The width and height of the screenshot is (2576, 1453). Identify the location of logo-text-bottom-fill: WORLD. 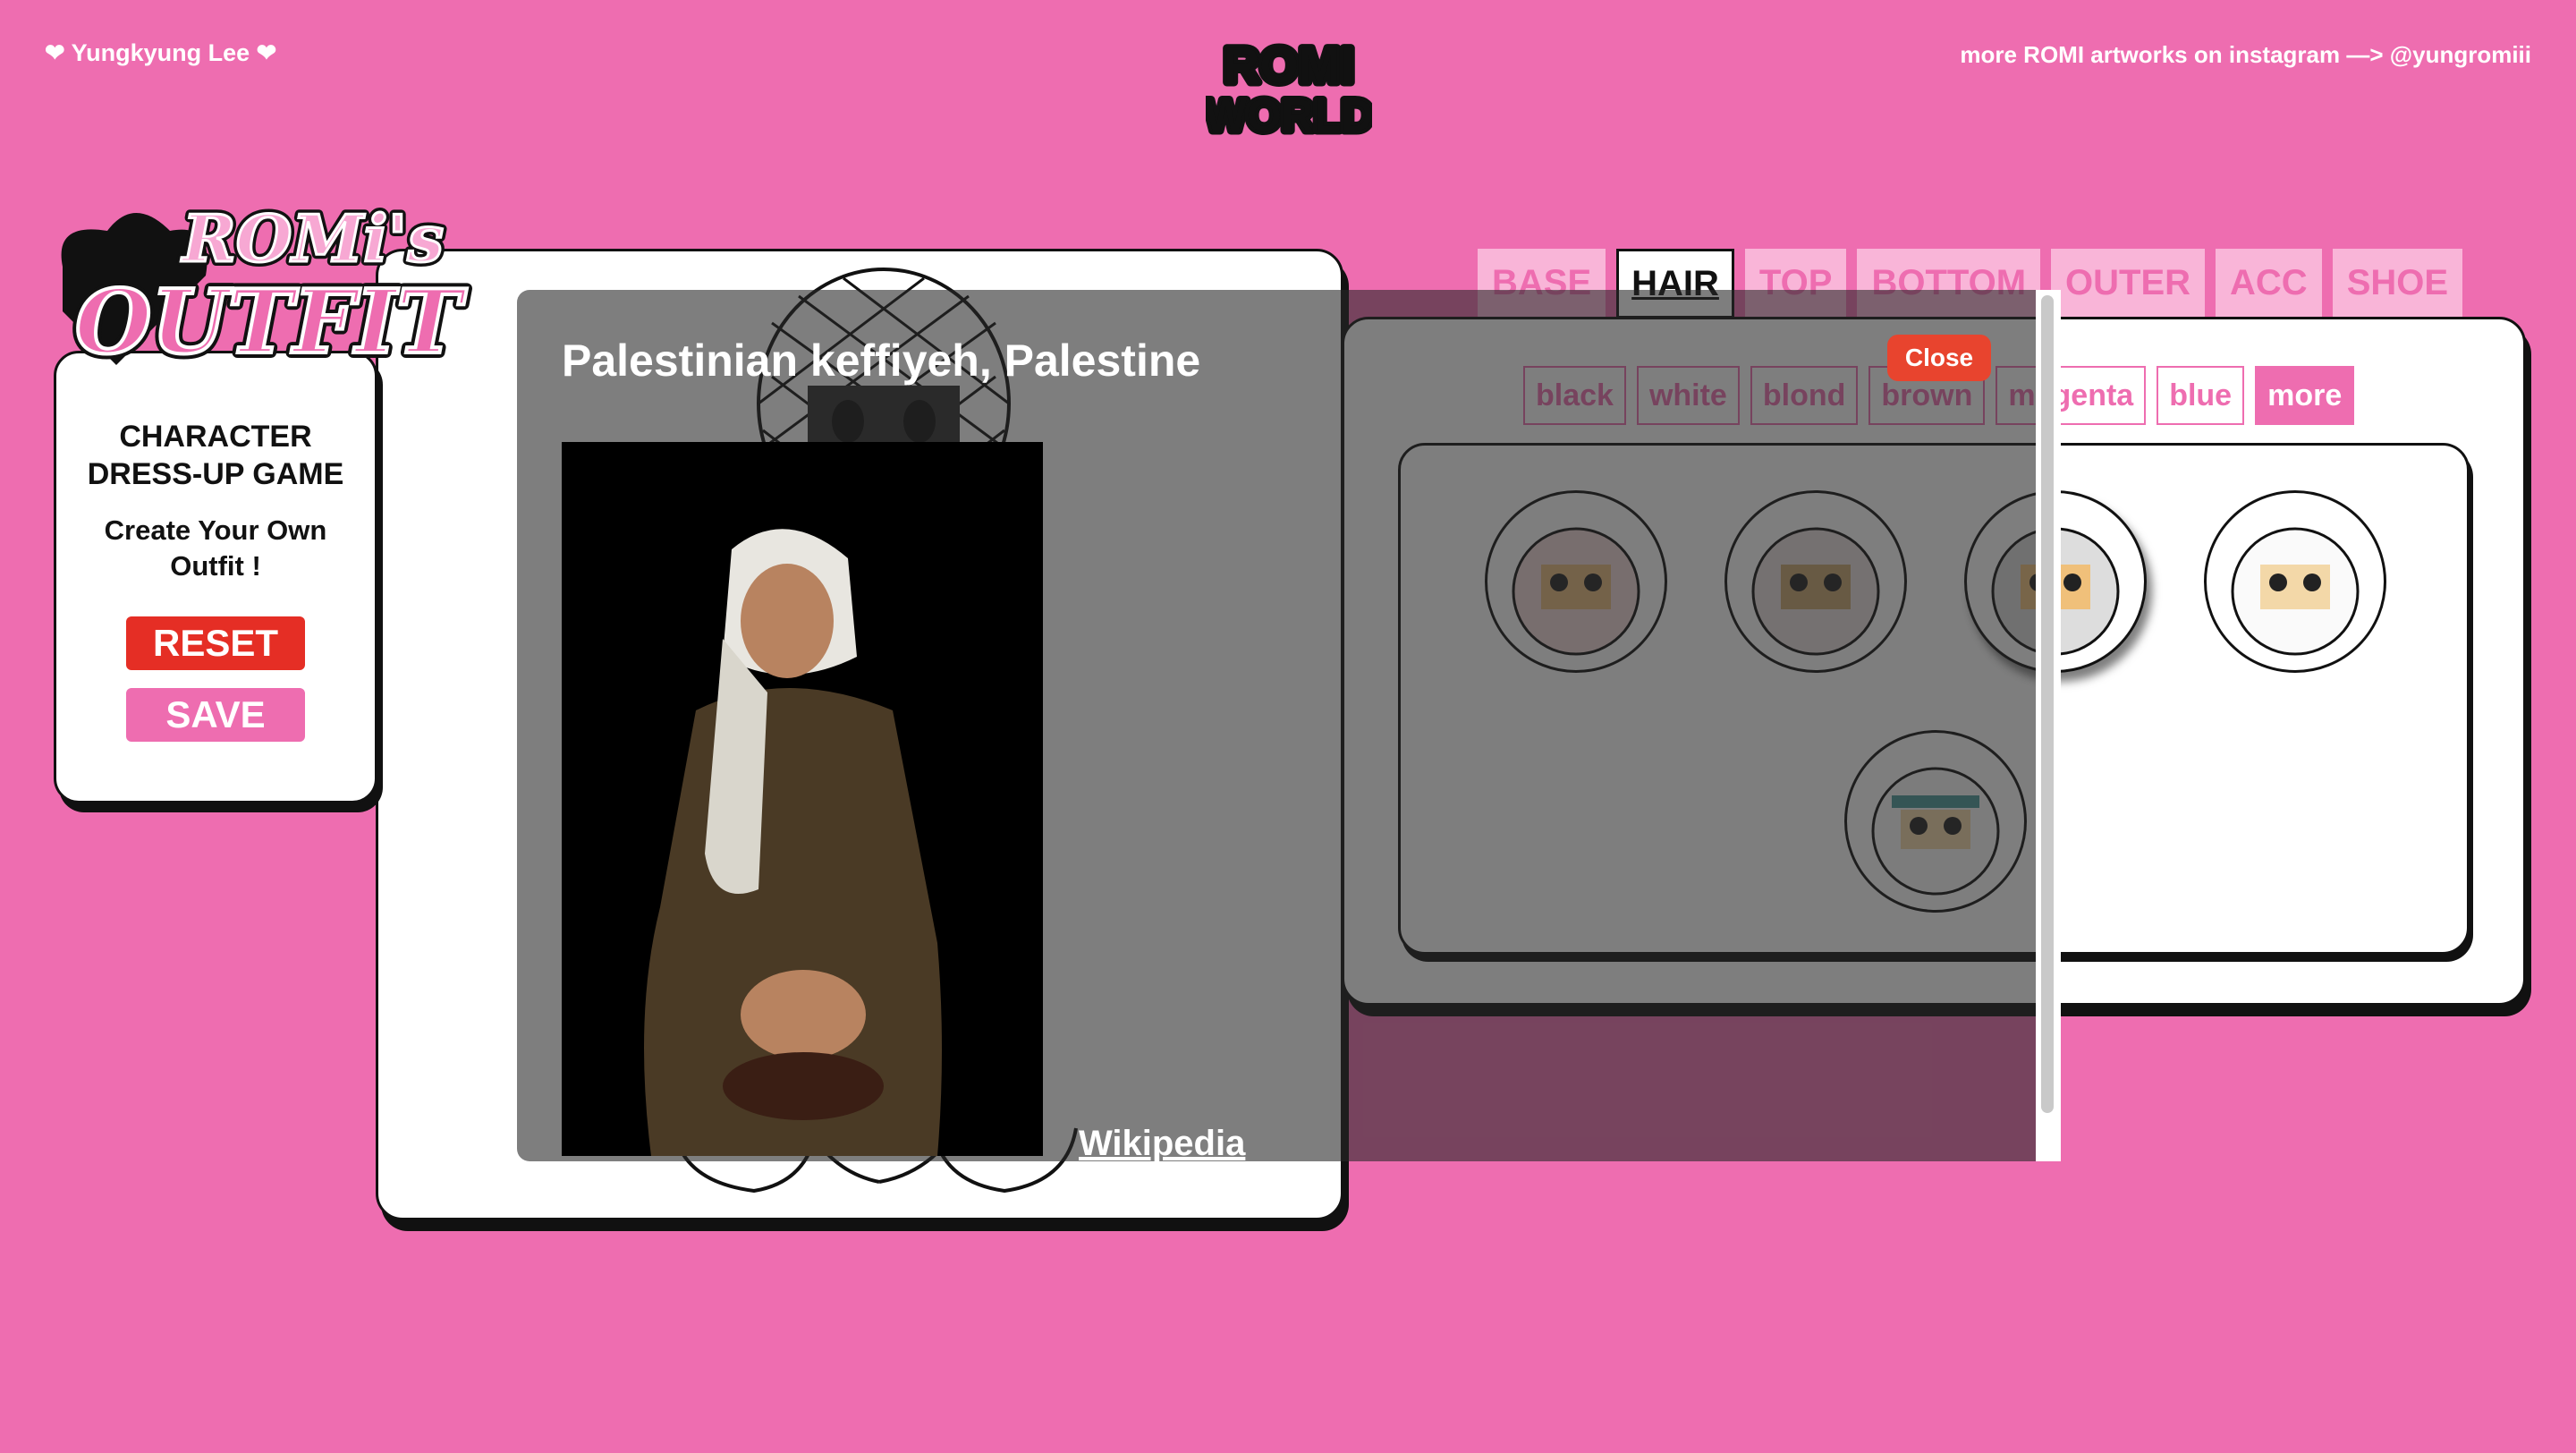
(1289, 114).